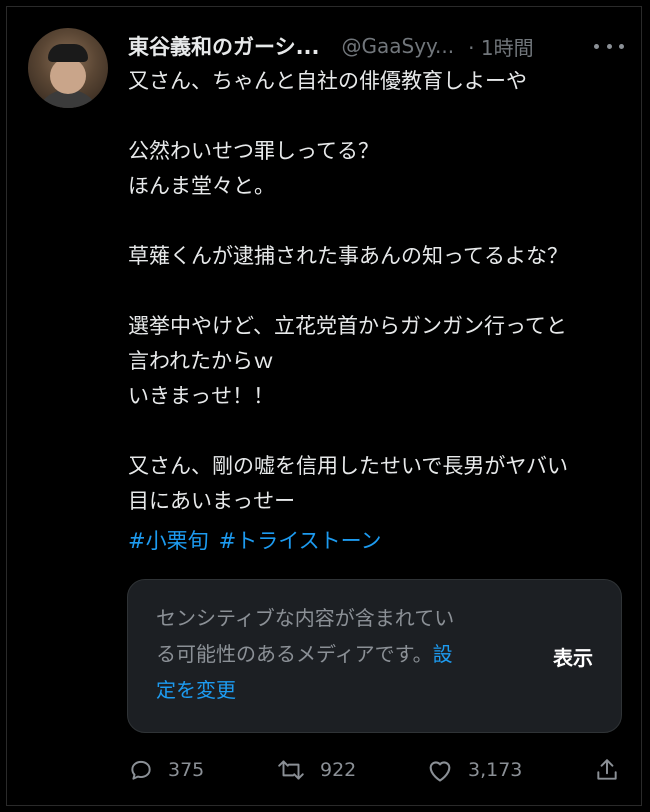 The height and width of the screenshot is (812, 650). What do you see at coordinates (316, 770) in the screenshot?
I see `retweet-button: 922` at bounding box center [316, 770].